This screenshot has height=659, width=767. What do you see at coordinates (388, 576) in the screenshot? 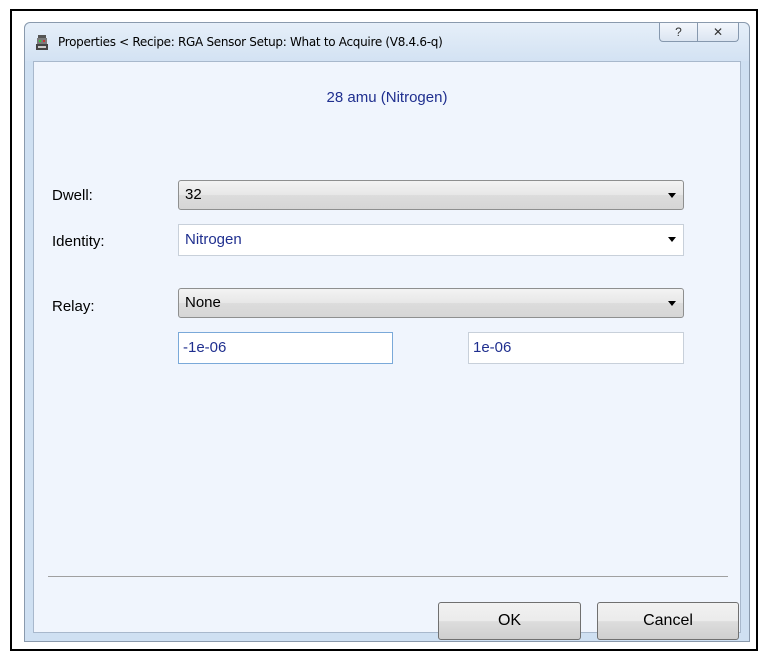
I see `divider` at bounding box center [388, 576].